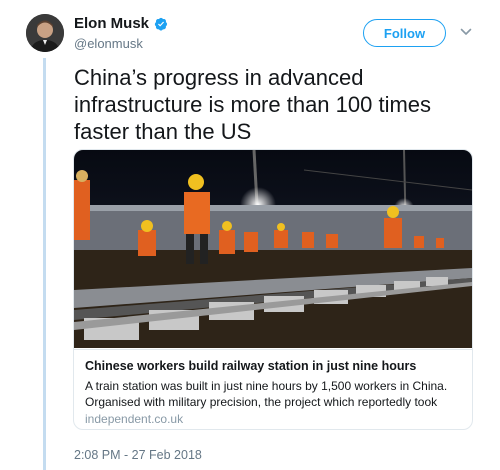 The height and width of the screenshot is (470, 500). I want to click on verified-badge-icon, so click(161, 24).